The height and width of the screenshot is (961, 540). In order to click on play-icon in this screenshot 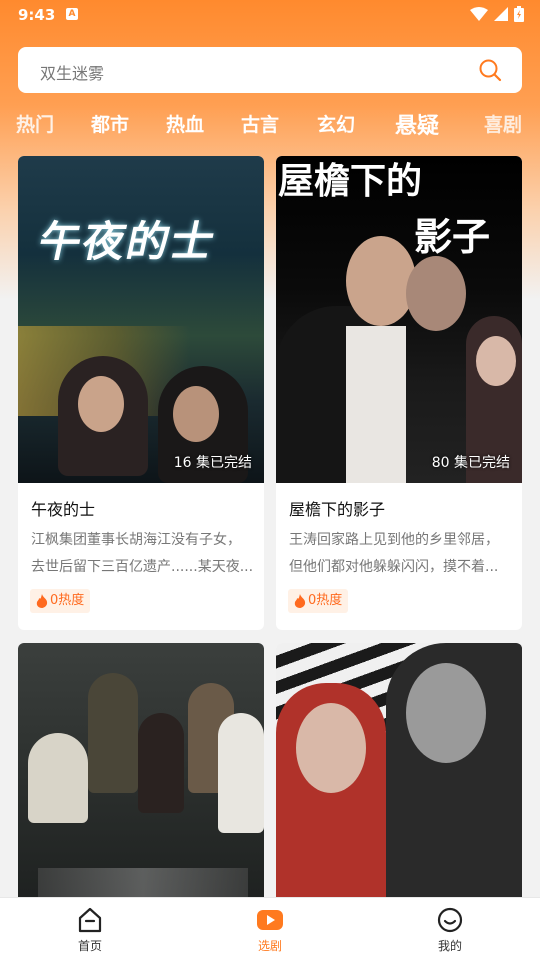, I will do `click(270, 920)`.